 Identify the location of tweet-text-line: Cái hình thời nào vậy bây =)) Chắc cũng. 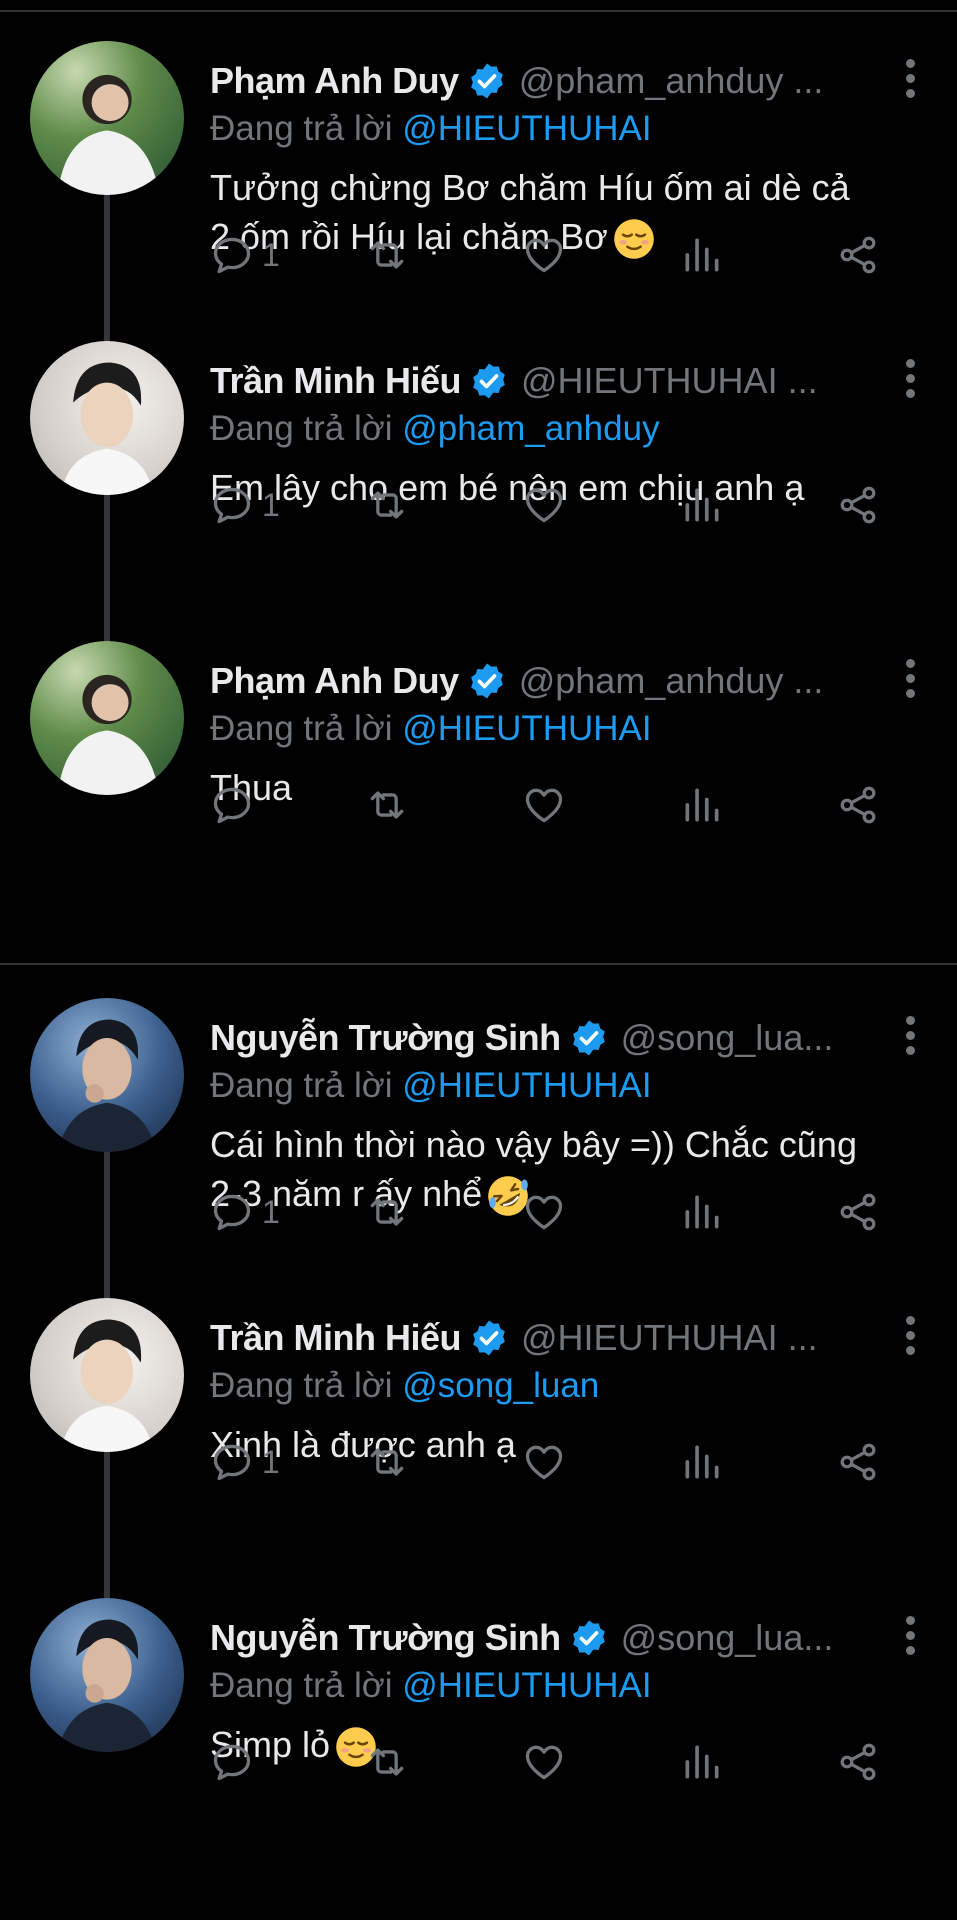
(533, 1144).